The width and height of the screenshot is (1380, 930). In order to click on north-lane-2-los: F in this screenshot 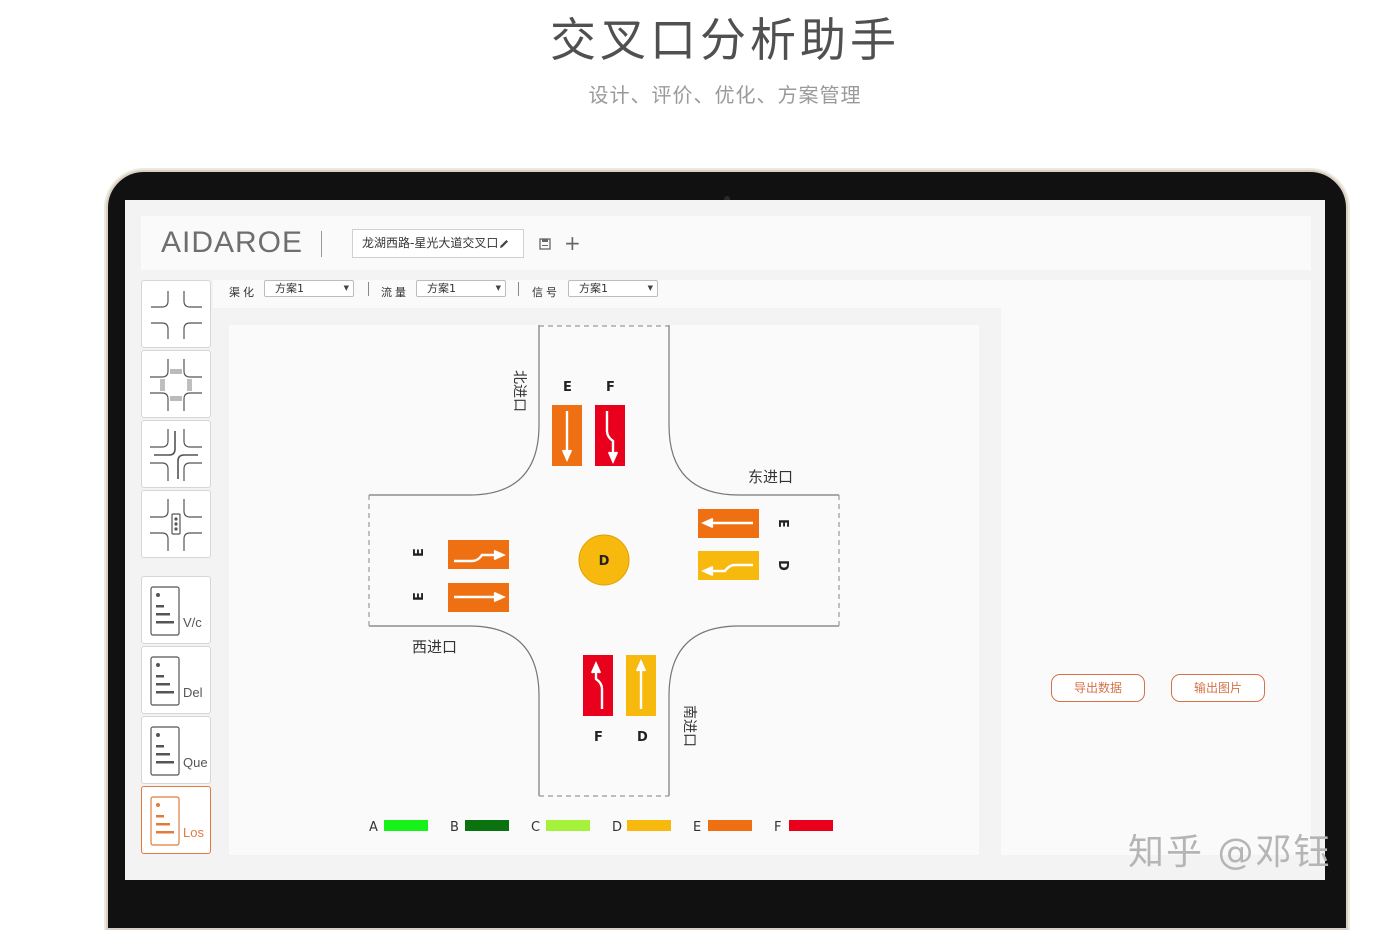, I will do `click(610, 387)`.